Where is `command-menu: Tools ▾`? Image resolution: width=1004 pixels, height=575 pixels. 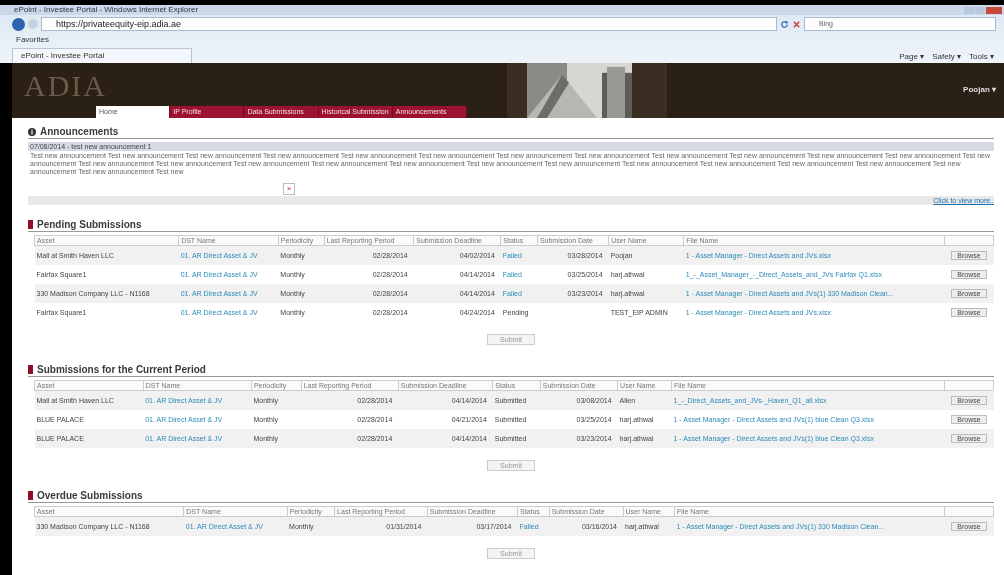
command-menu: Tools ▾ is located at coordinates (981, 56).